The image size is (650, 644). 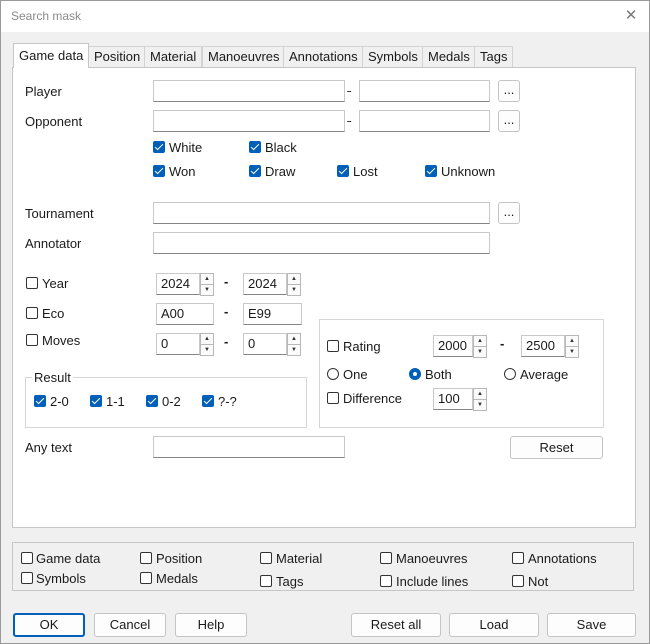 What do you see at coordinates (424, 91) in the screenshot?
I see `player-first-name-input` at bounding box center [424, 91].